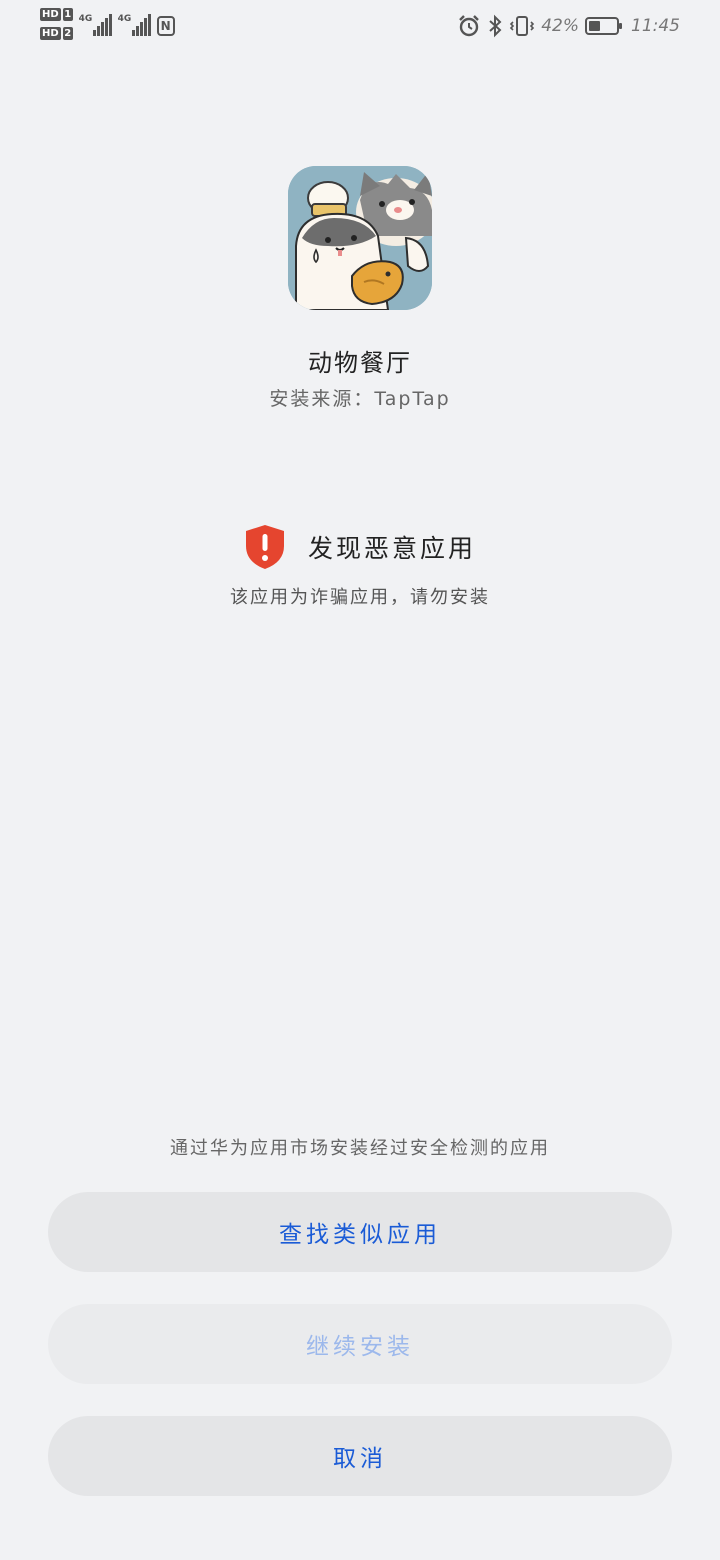  Describe the element at coordinates (50, 14) in the screenshot. I see `sim1-hd-label: HD` at that location.